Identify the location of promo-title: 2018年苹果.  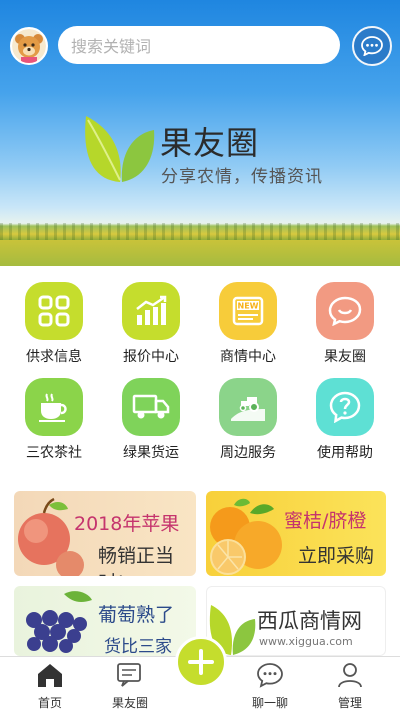
(127, 524).